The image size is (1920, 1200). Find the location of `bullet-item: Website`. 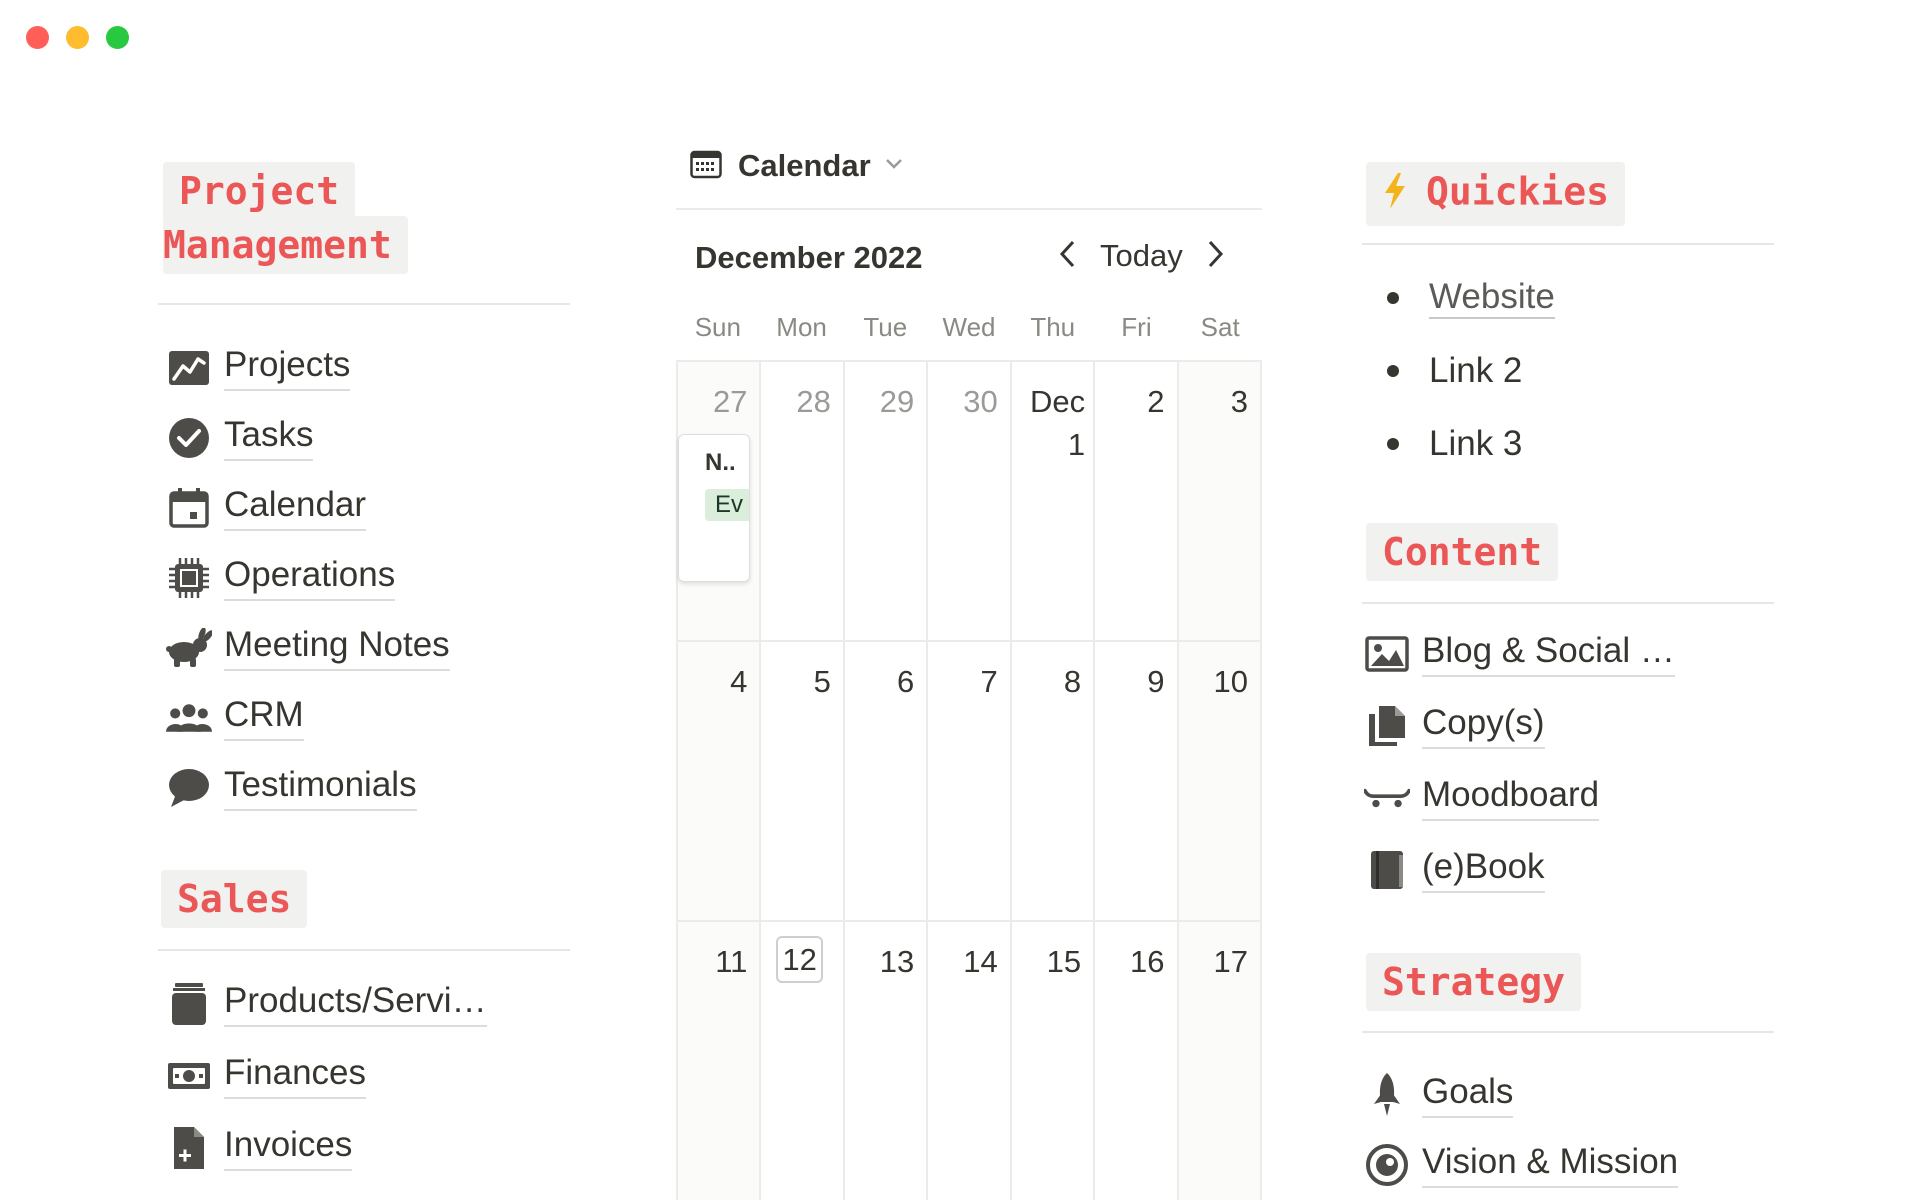

bullet-item: Website is located at coordinates (1460, 297).